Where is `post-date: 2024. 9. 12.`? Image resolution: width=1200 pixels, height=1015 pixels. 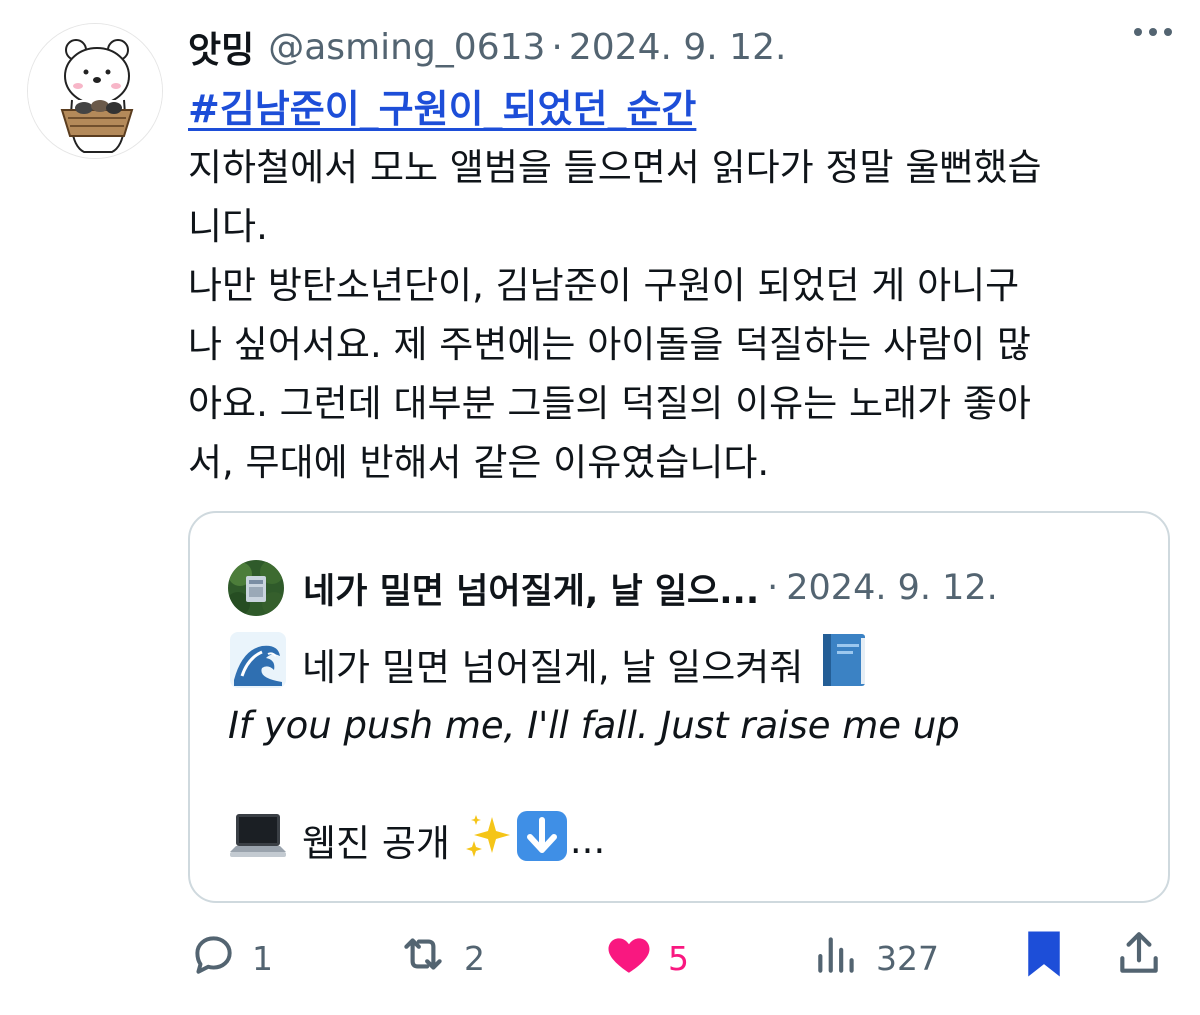 post-date: 2024. 9. 12. is located at coordinates (678, 47).